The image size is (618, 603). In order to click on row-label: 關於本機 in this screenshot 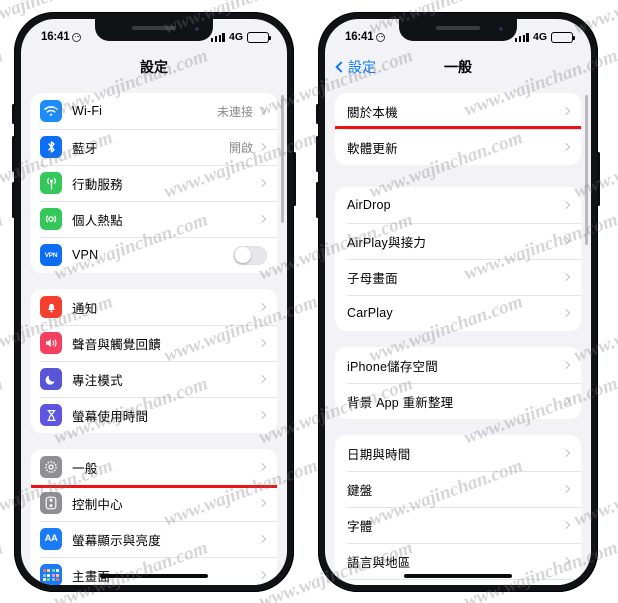, I will do `click(372, 112)`.